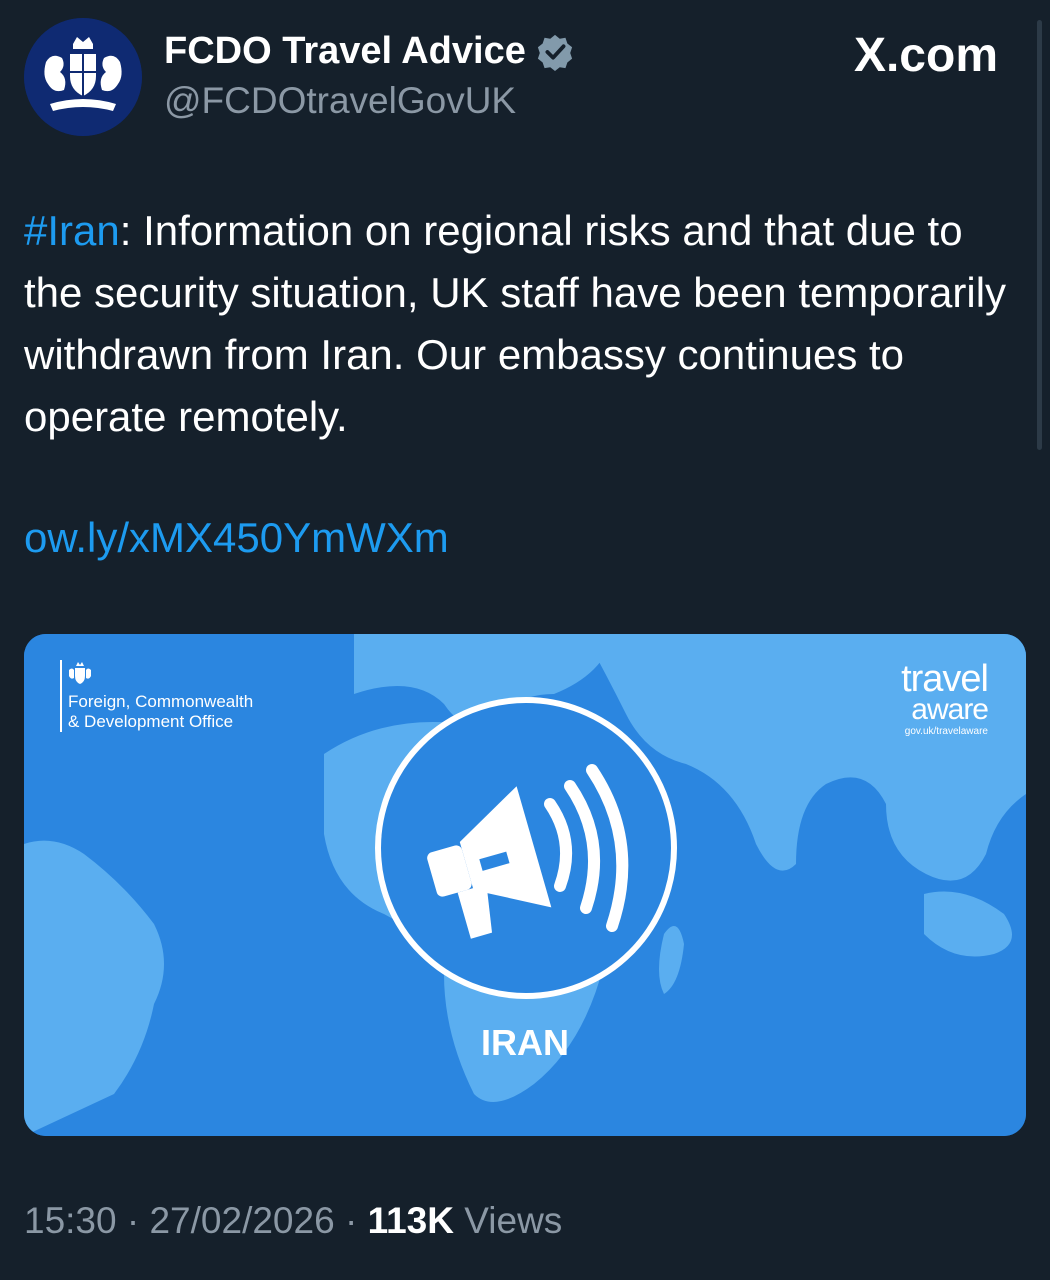 The width and height of the screenshot is (1050, 1280). I want to click on travel-aware-line2: aware, so click(950, 709).